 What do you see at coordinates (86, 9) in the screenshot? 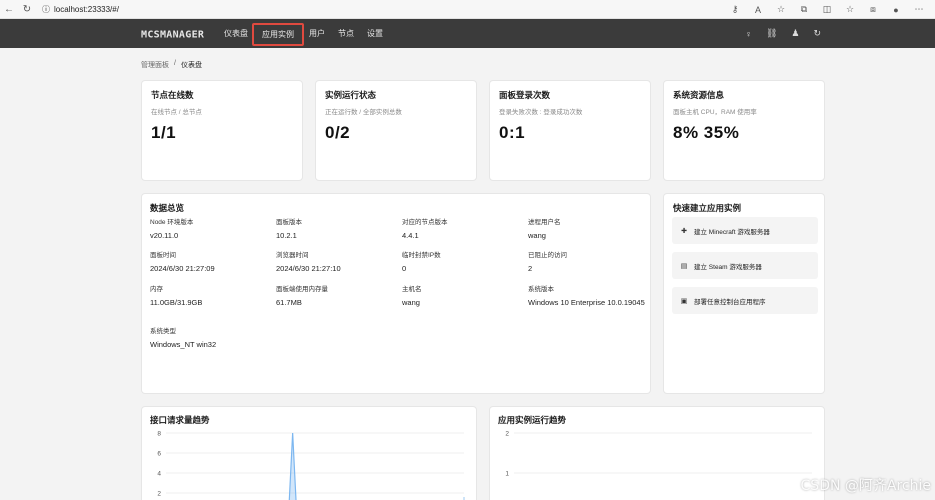
I see `address-text: localhost:23333/#/` at bounding box center [86, 9].